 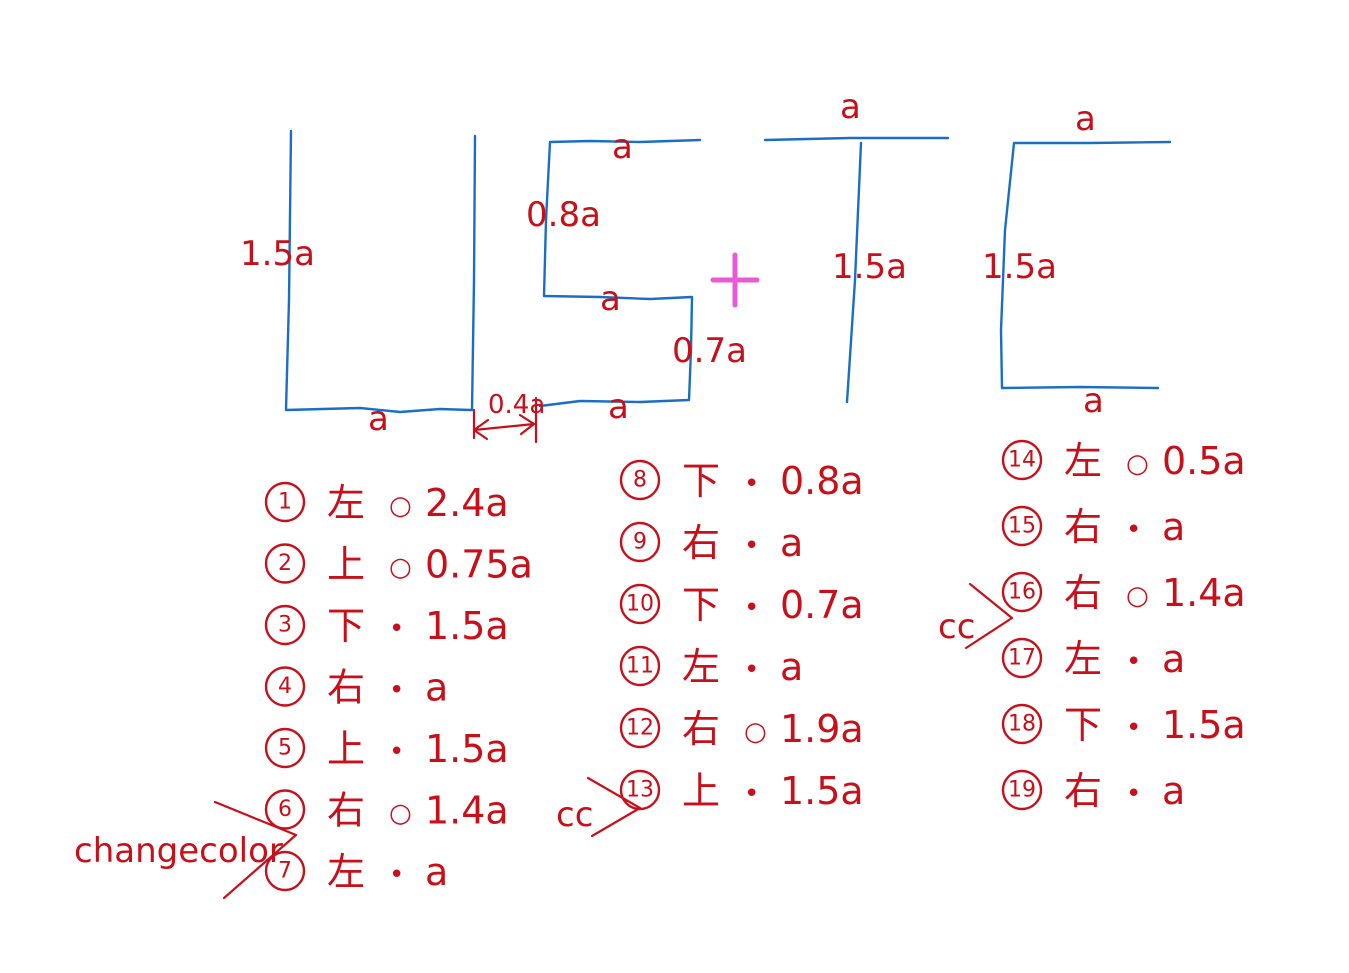 What do you see at coordinates (618, 407) in the screenshot?
I see `label-S-bottom: a` at bounding box center [618, 407].